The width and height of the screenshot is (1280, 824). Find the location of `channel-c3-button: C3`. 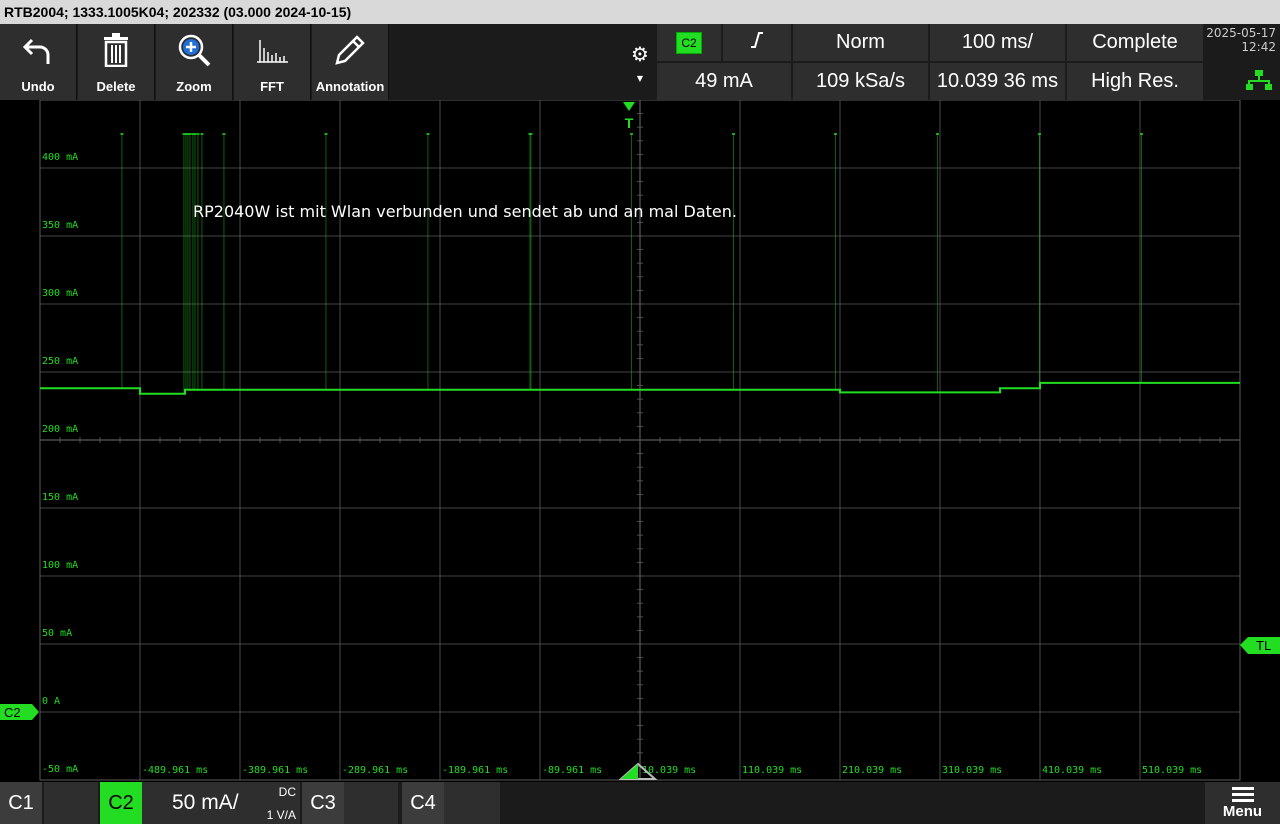

channel-c3-button: C3 is located at coordinates (323, 803).